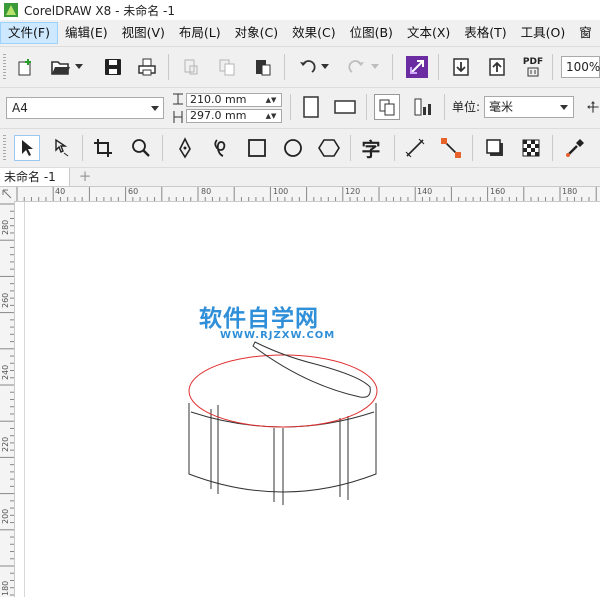 This screenshot has width=600, height=600. What do you see at coordinates (100, 10) in the screenshot?
I see `window-title: CorelDRAW X8 - 未命名 -1` at bounding box center [100, 10].